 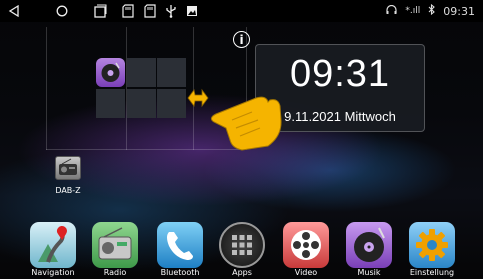 What do you see at coordinates (459, 11) in the screenshot?
I see `status-time: 09:31` at bounding box center [459, 11].